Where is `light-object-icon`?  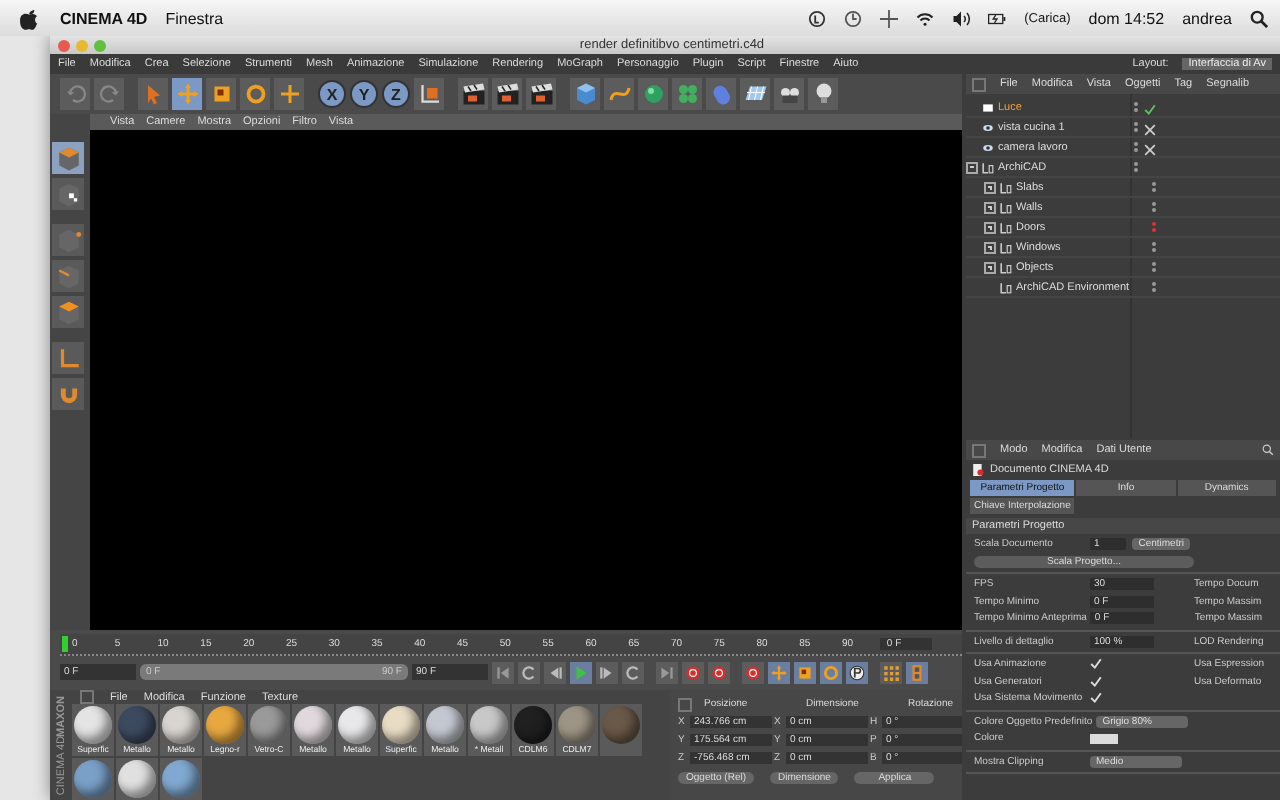
light-object-icon is located at coordinates (988, 107).